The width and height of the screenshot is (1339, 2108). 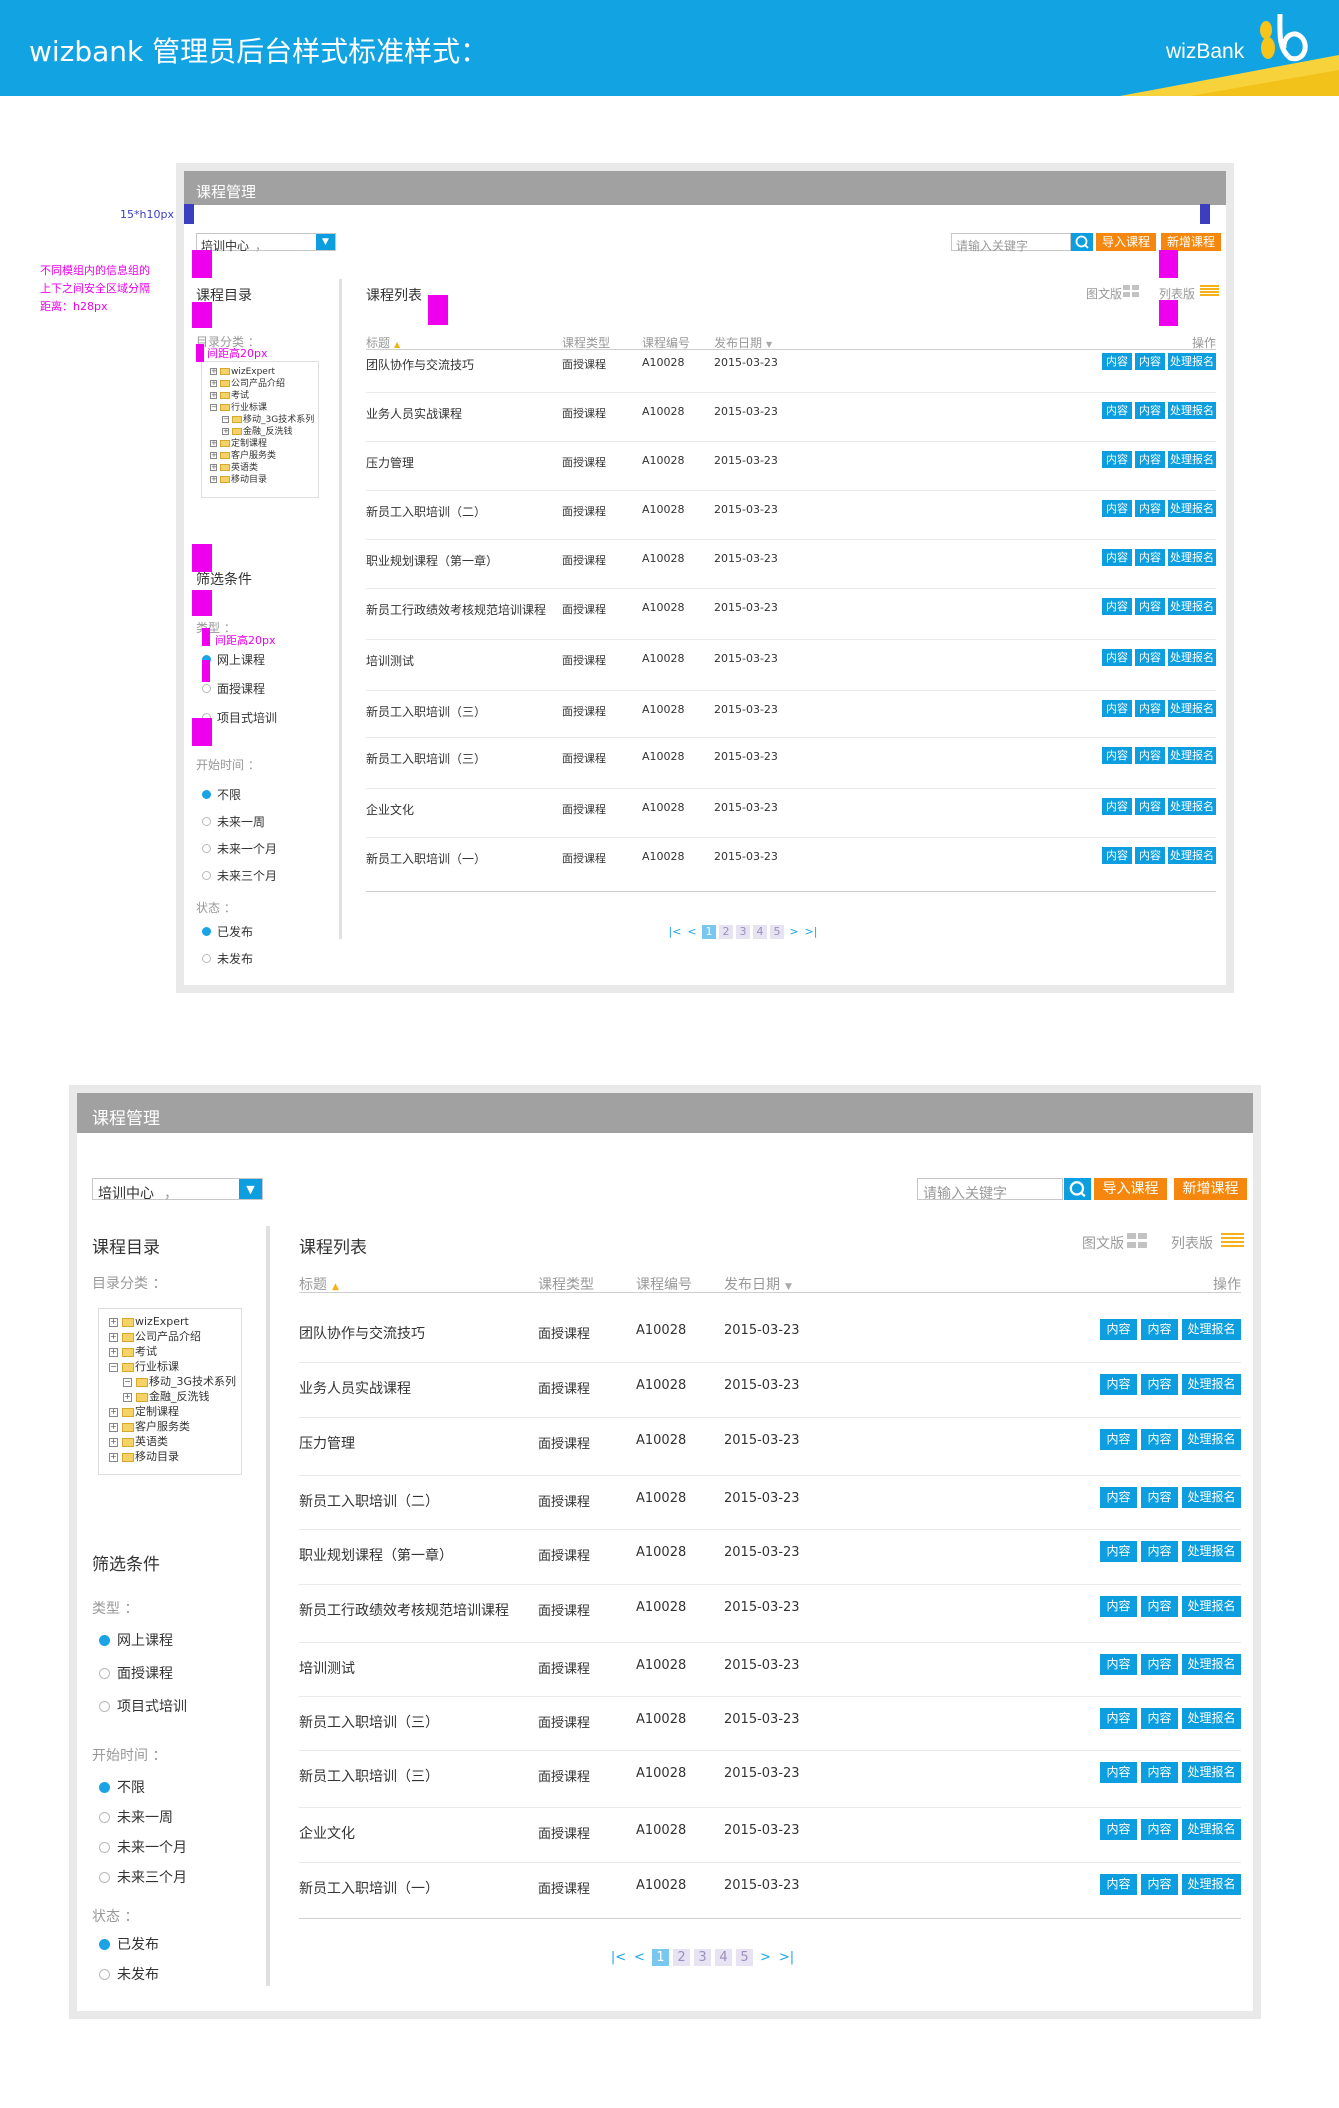 What do you see at coordinates (1192, 1243) in the screenshot?
I see `view-list-toggle: 列表版` at bounding box center [1192, 1243].